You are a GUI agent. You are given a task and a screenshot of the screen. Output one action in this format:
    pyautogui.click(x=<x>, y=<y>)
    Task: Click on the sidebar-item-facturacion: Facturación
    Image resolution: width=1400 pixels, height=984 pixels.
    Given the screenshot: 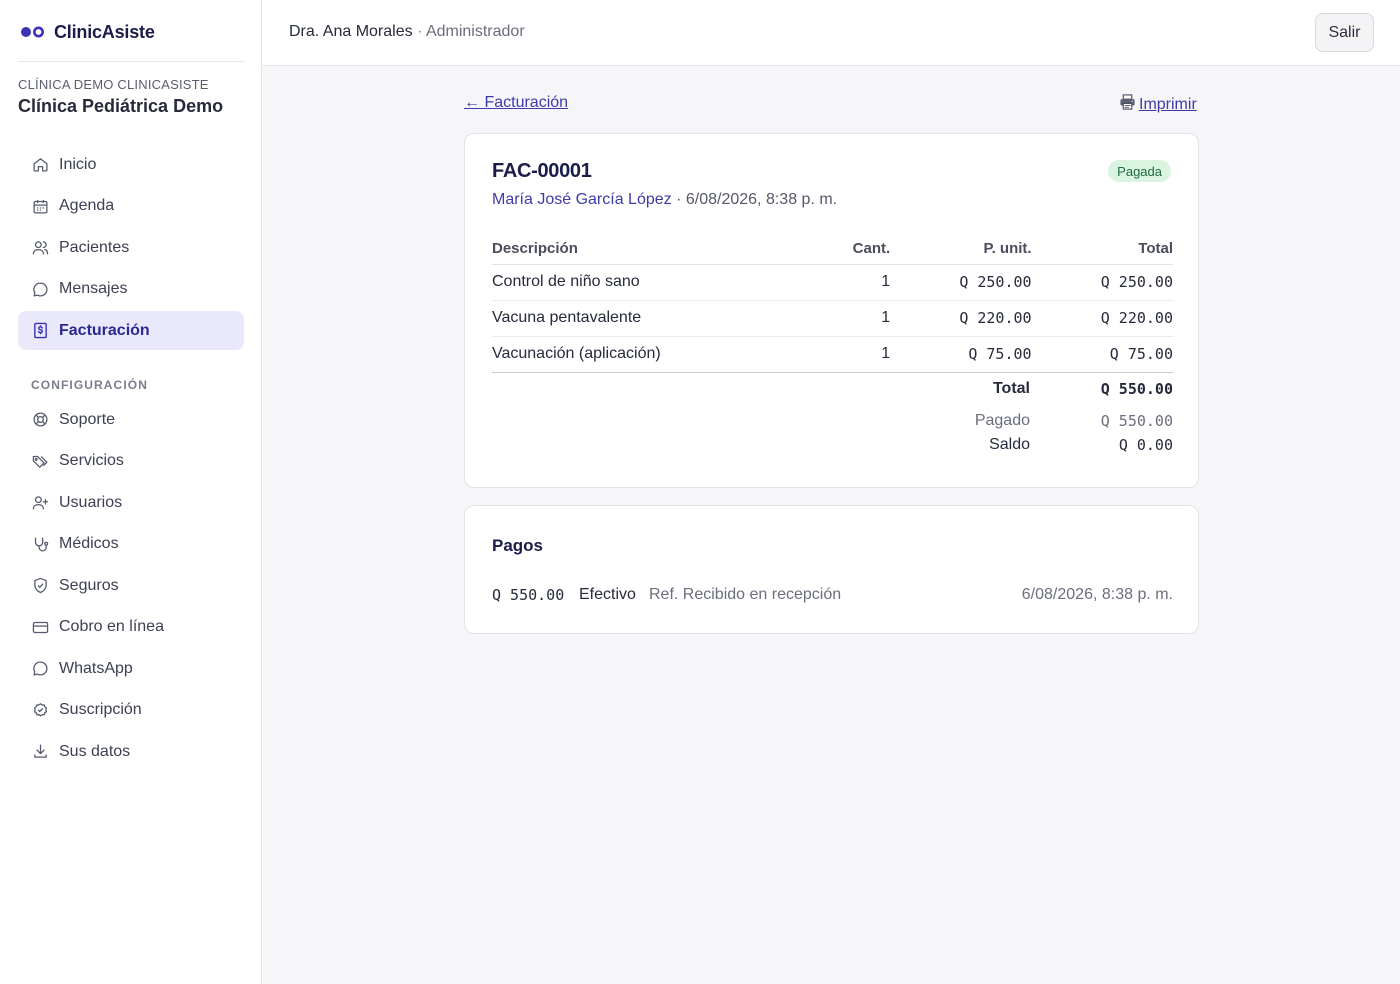 What is the action you would take?
    pyautogui.click(x=131, y=330)
    